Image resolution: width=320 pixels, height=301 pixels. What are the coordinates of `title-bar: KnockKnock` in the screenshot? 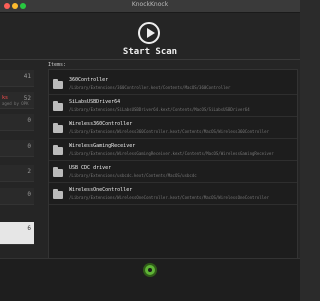 It's located at (150, 6).